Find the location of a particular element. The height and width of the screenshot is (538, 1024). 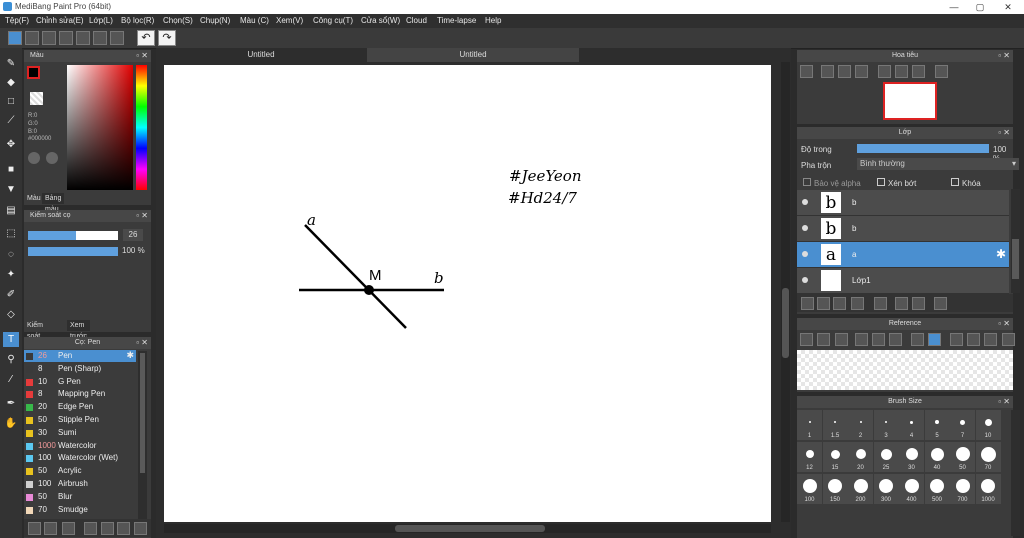

navigator-preview is located at coordinates (910, 101).